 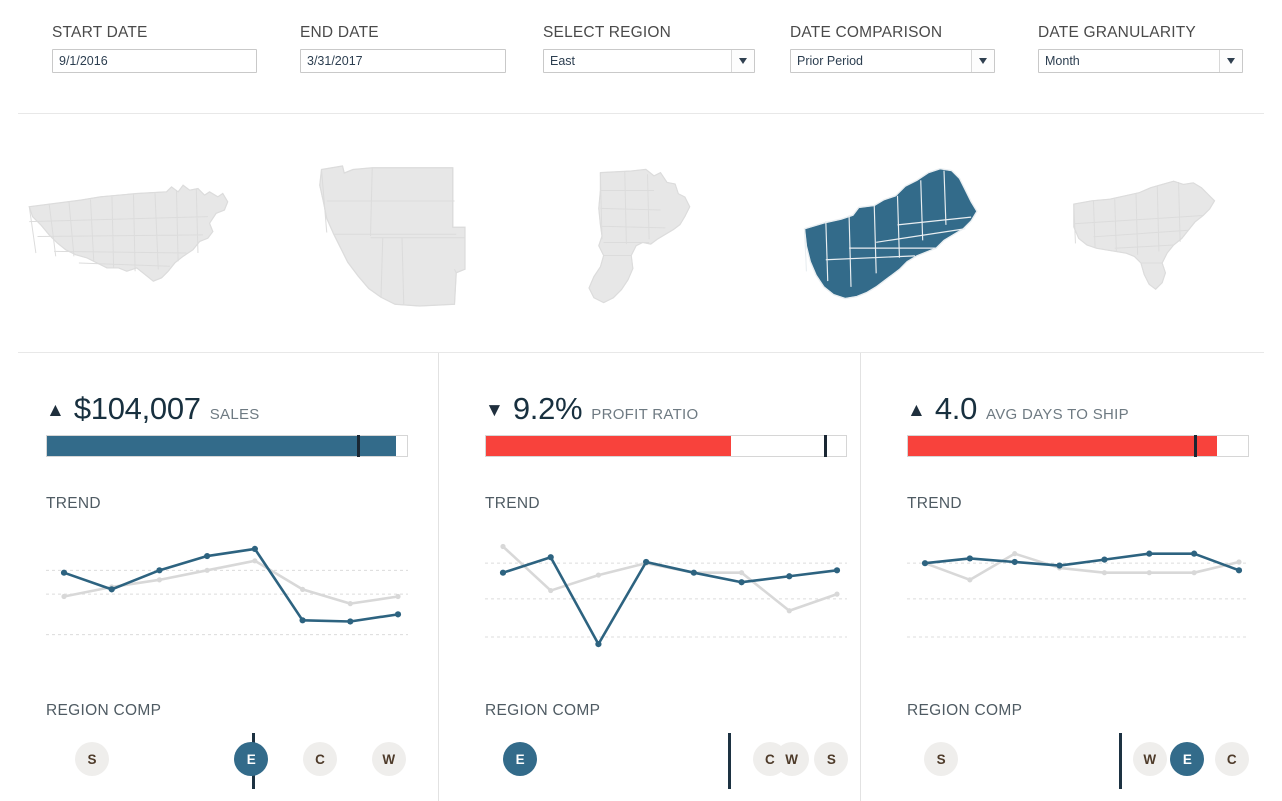 What do you see at coordinates (100, 32) in the screenshot?
I see `filter-start-date-label: START DATE` at bounding box center [100, 32].